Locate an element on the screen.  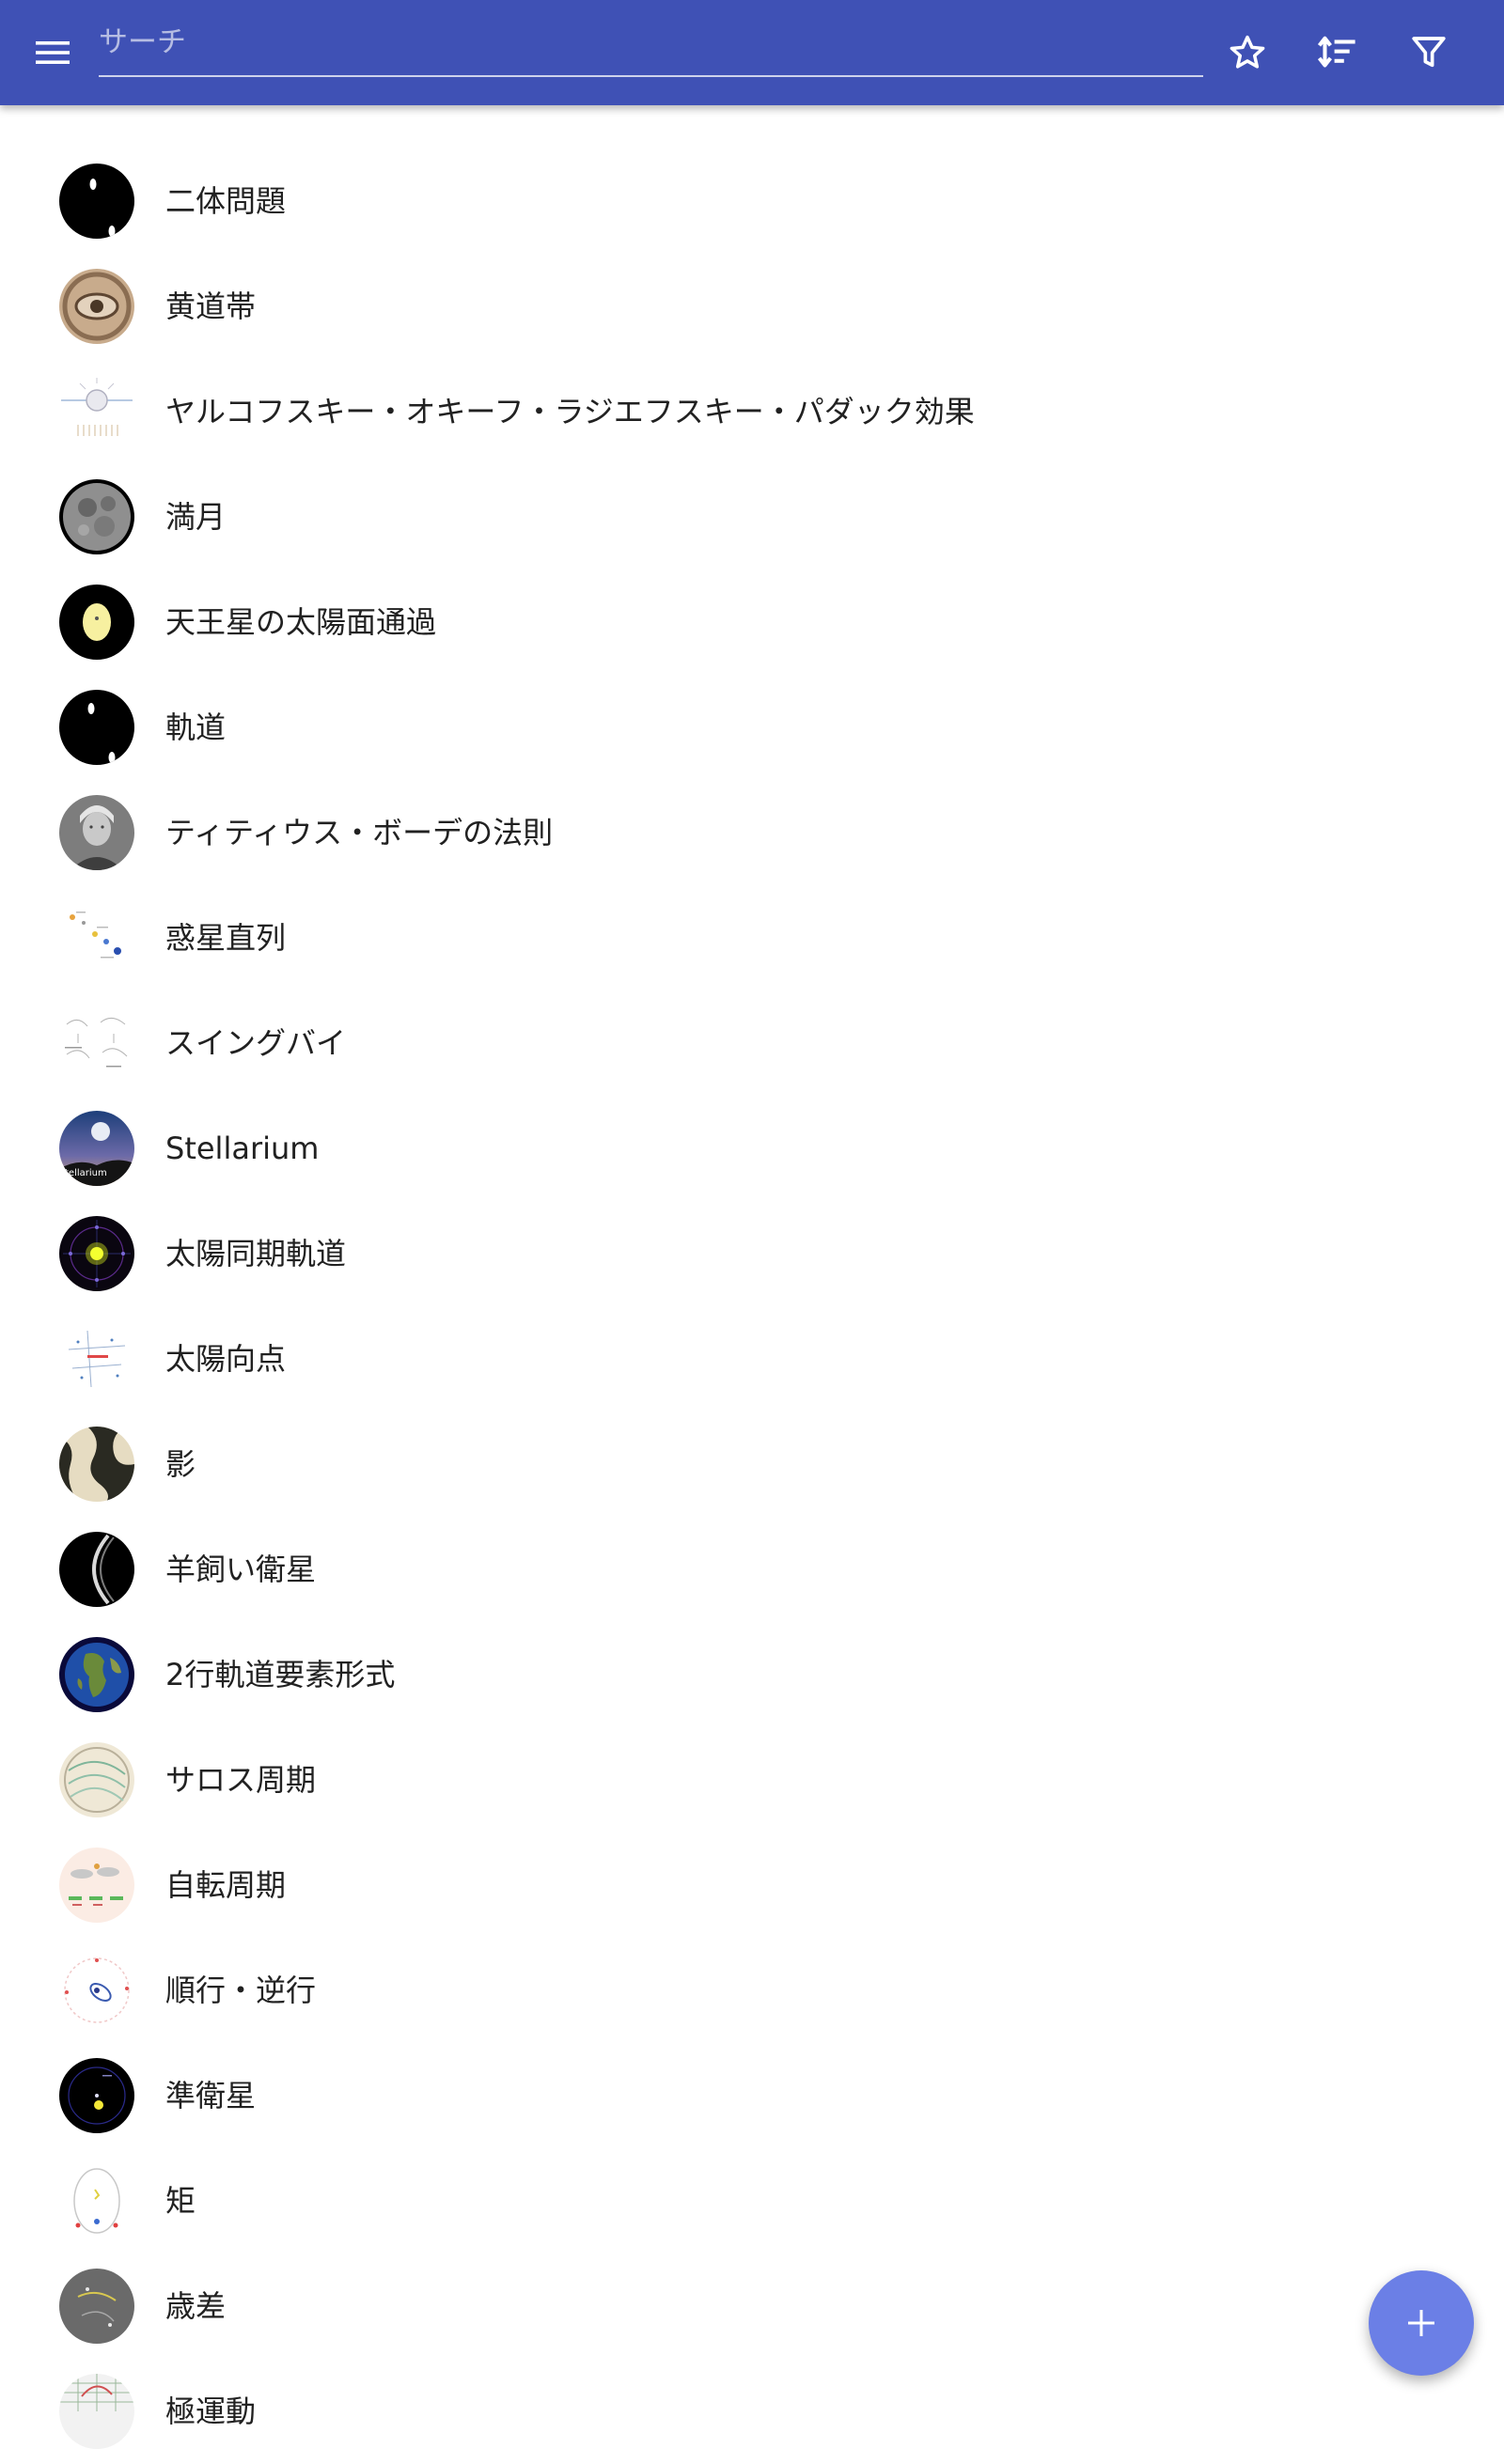
earth-globe-thumbnail is located at coordinates (96, 1674).